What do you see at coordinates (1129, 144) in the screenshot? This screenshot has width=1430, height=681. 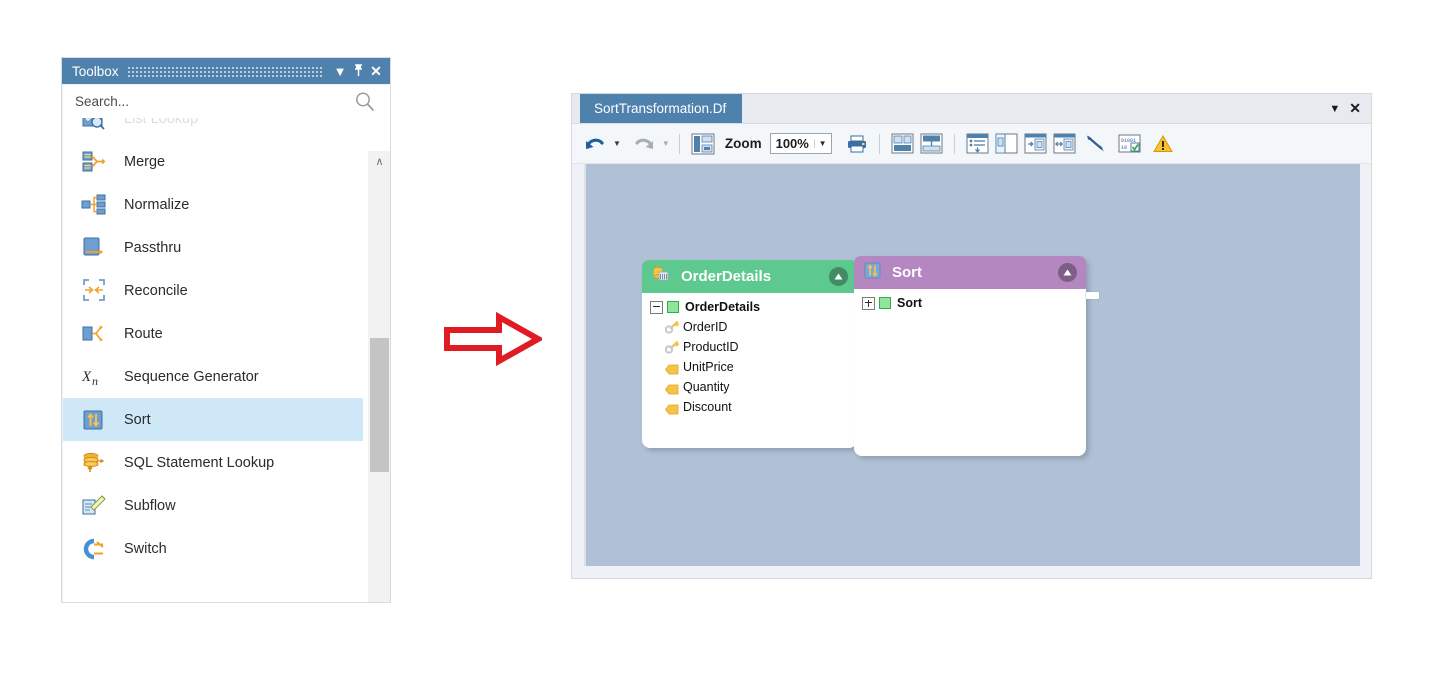 I see `binary-check-button: 01001 10` at bounding box center [1129, 144].